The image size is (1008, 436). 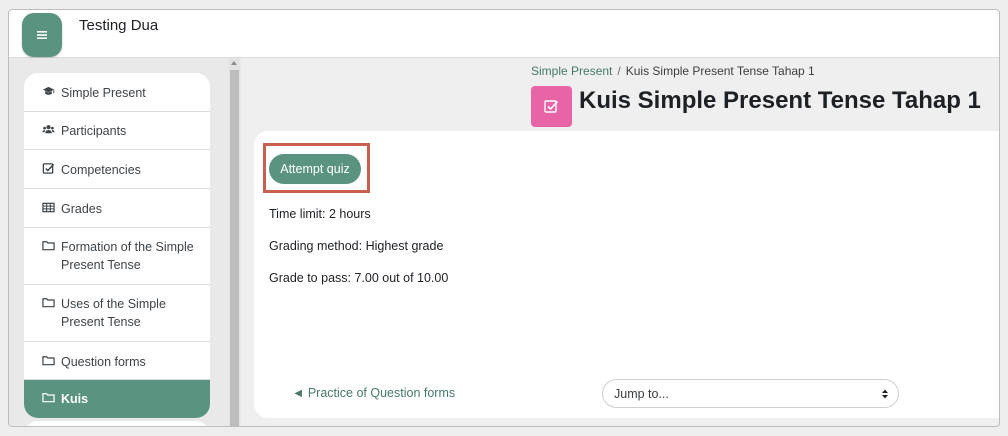 I want to click on sidebar-item-grades: Grades, so click(x=117, y=208).